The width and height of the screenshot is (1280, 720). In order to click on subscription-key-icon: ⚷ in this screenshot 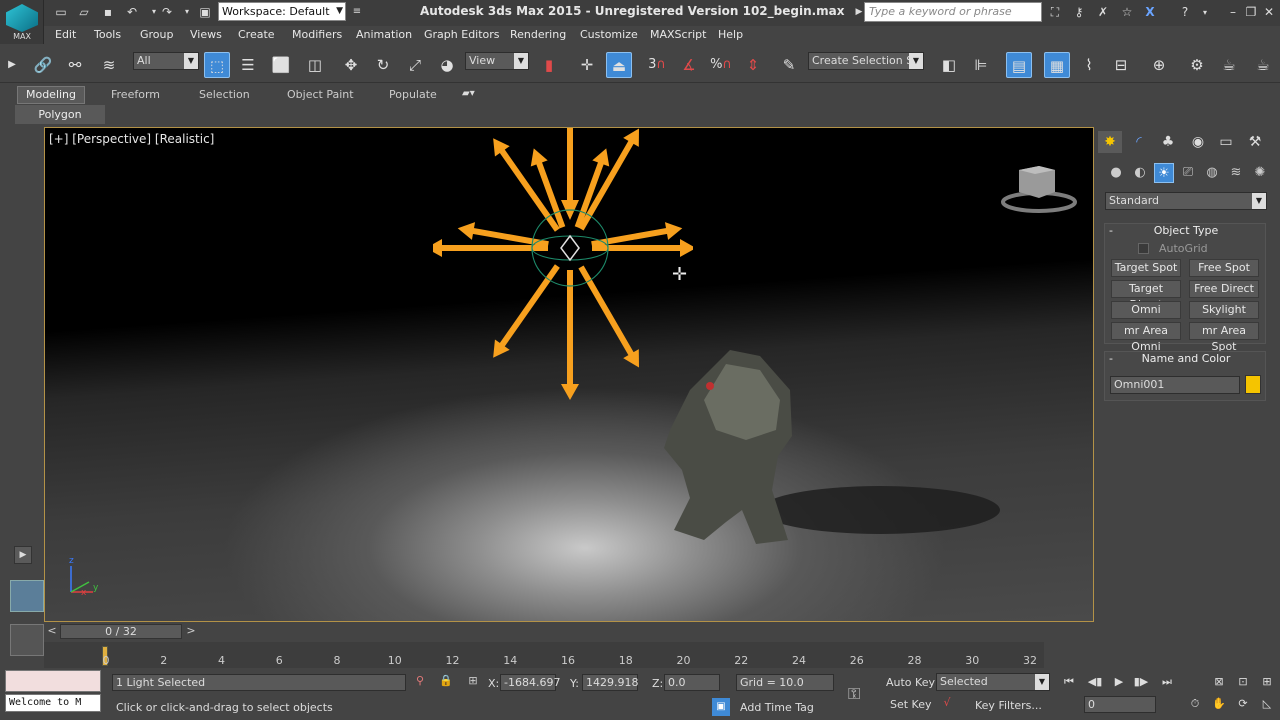, I will do `click(1079, 12)`.